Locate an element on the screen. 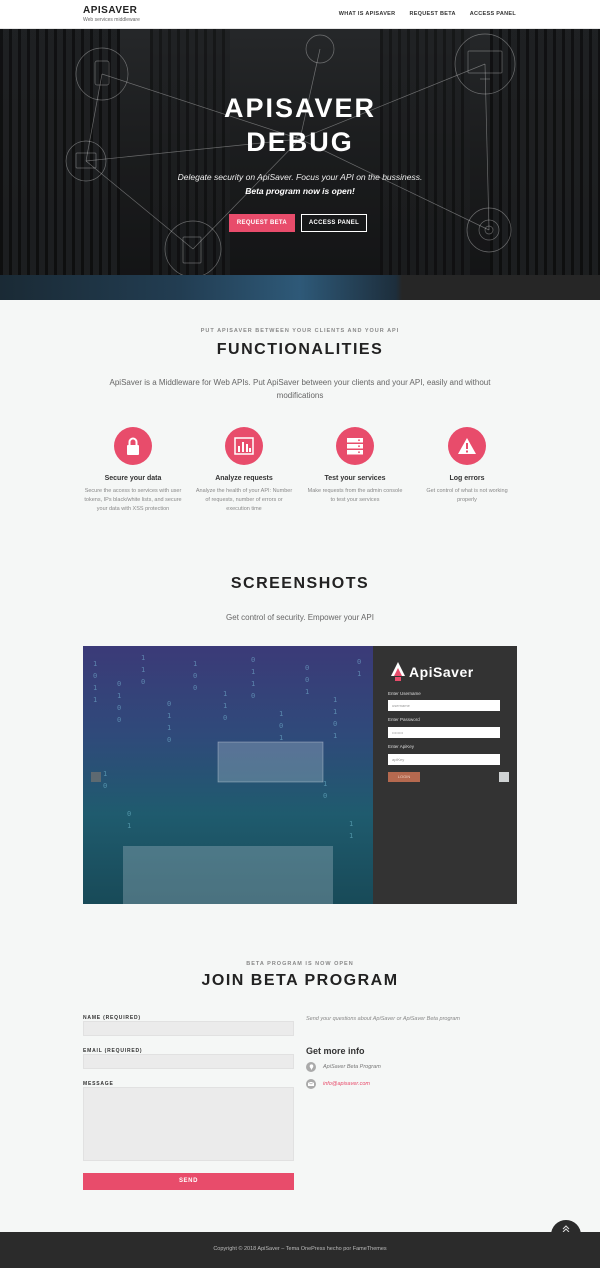 The height and width of the screenshot is (1268, 600). email-icon is located at coordinates (311, 1084).